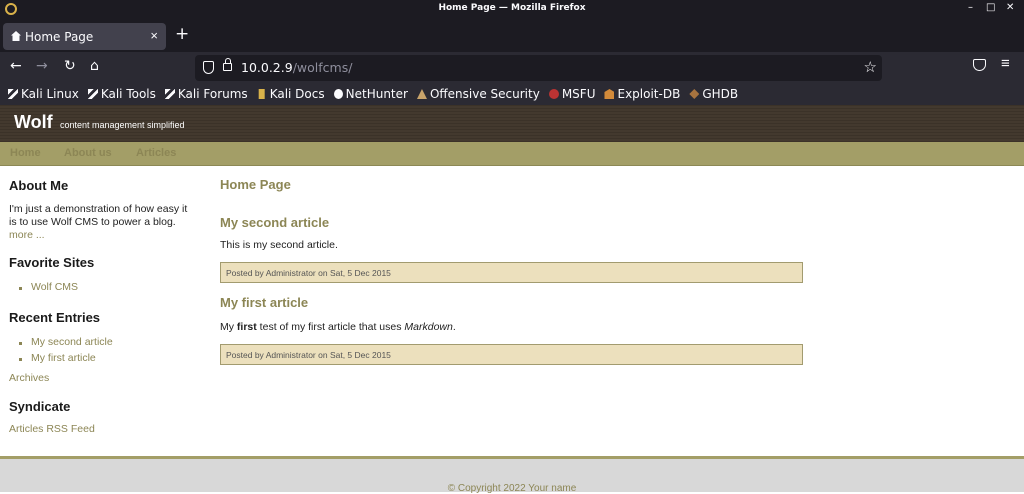 Image resolution: width=1024 pixels, height=494 pixels. Describe the element at coordinates (246, 327) in the screenshot. I see `body-bold-text: first` at that location.